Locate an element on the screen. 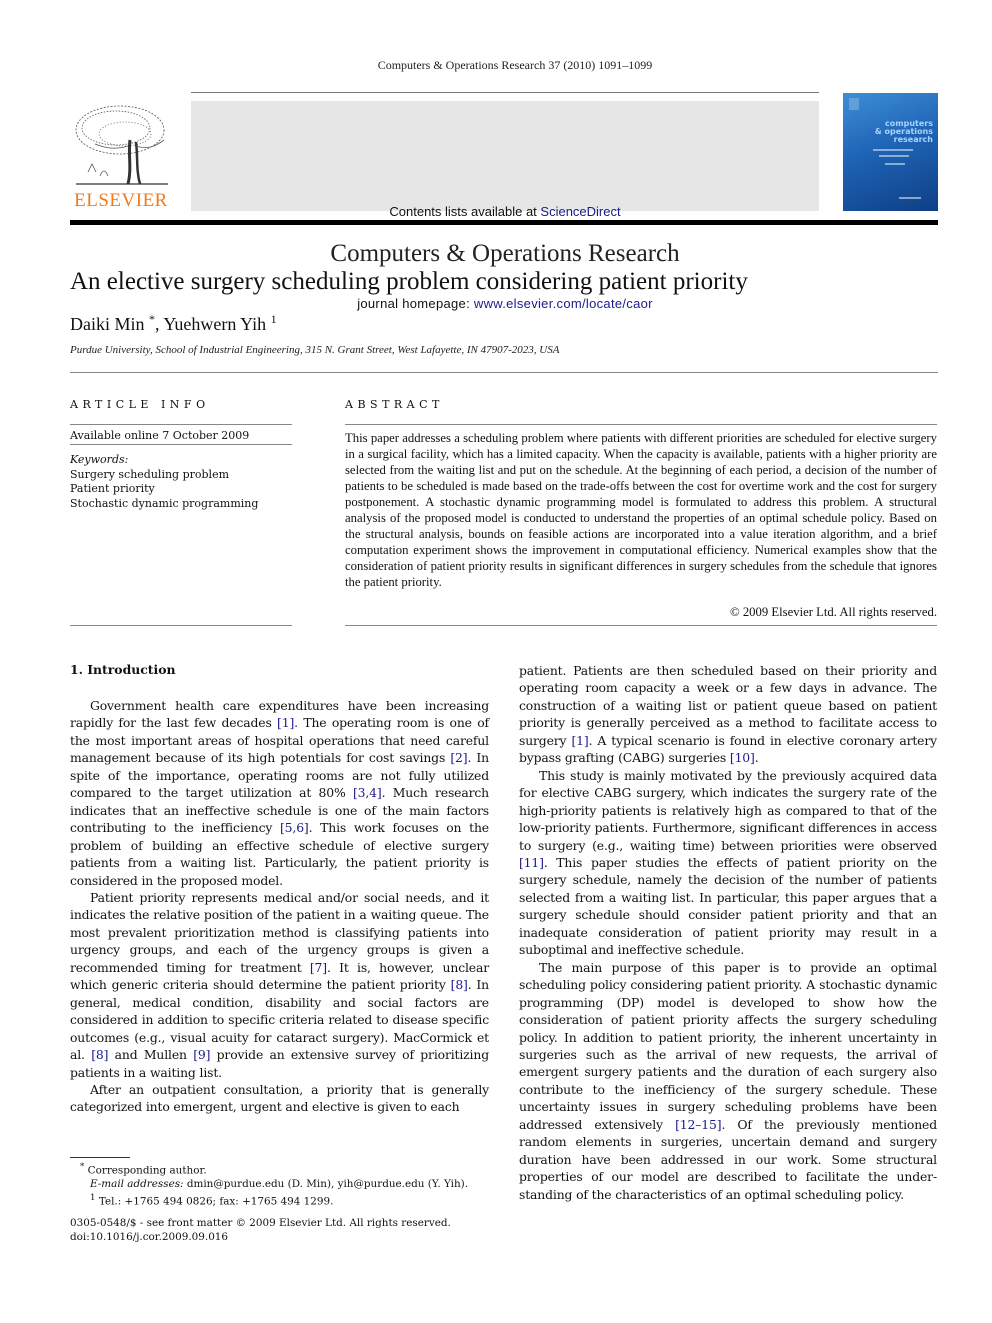 This screenshot has width=992, height=1323. author-list: Daiki Min *, Yuehwern Yih 1 is located at coordinates (173, 323).